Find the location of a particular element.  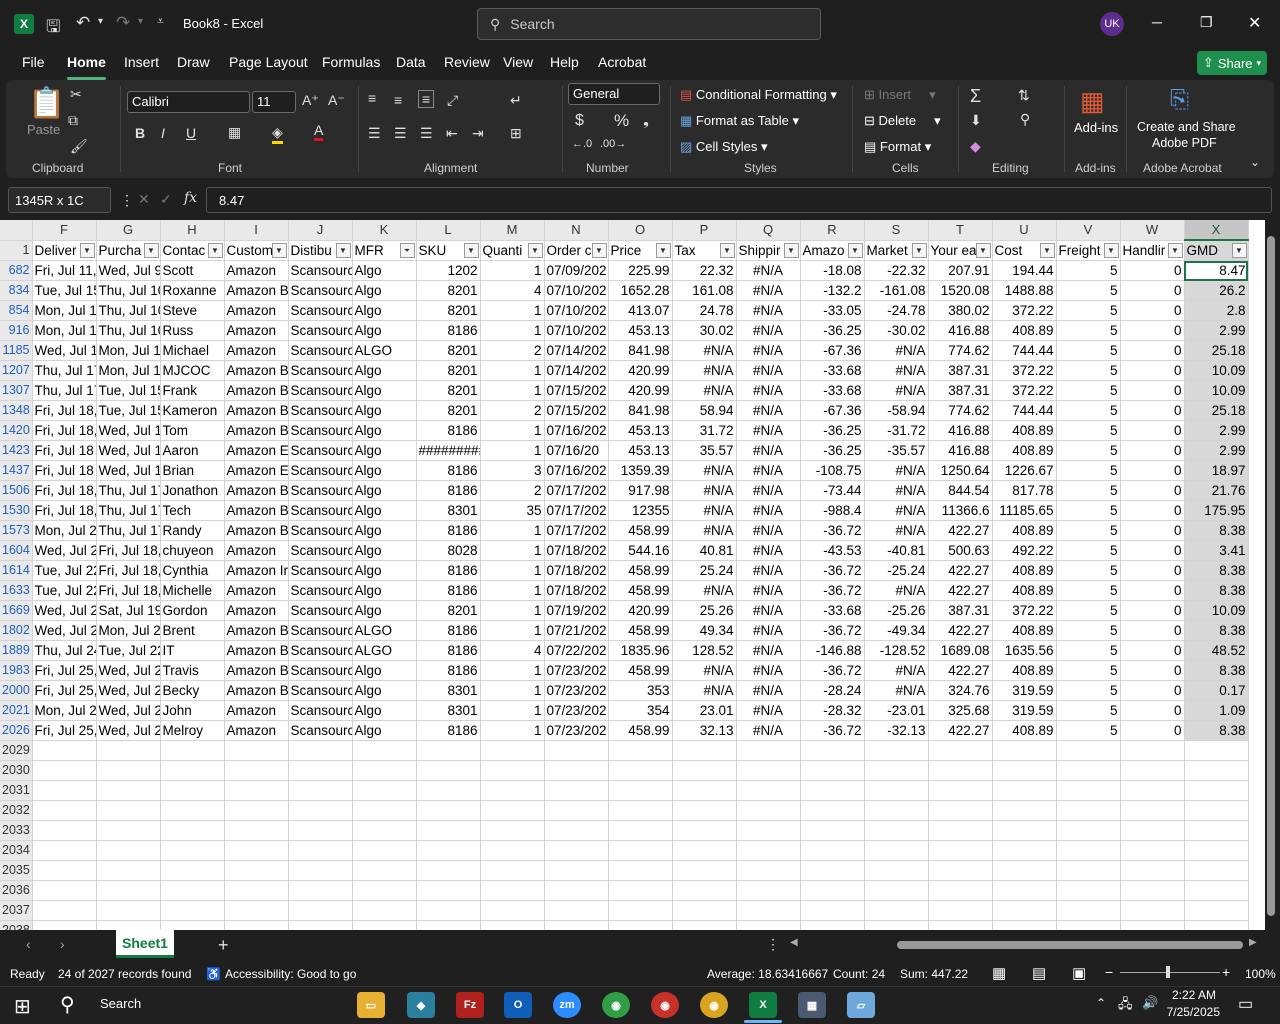

page-break-view-icon: ▣ is located at coordinates (1079, 973).